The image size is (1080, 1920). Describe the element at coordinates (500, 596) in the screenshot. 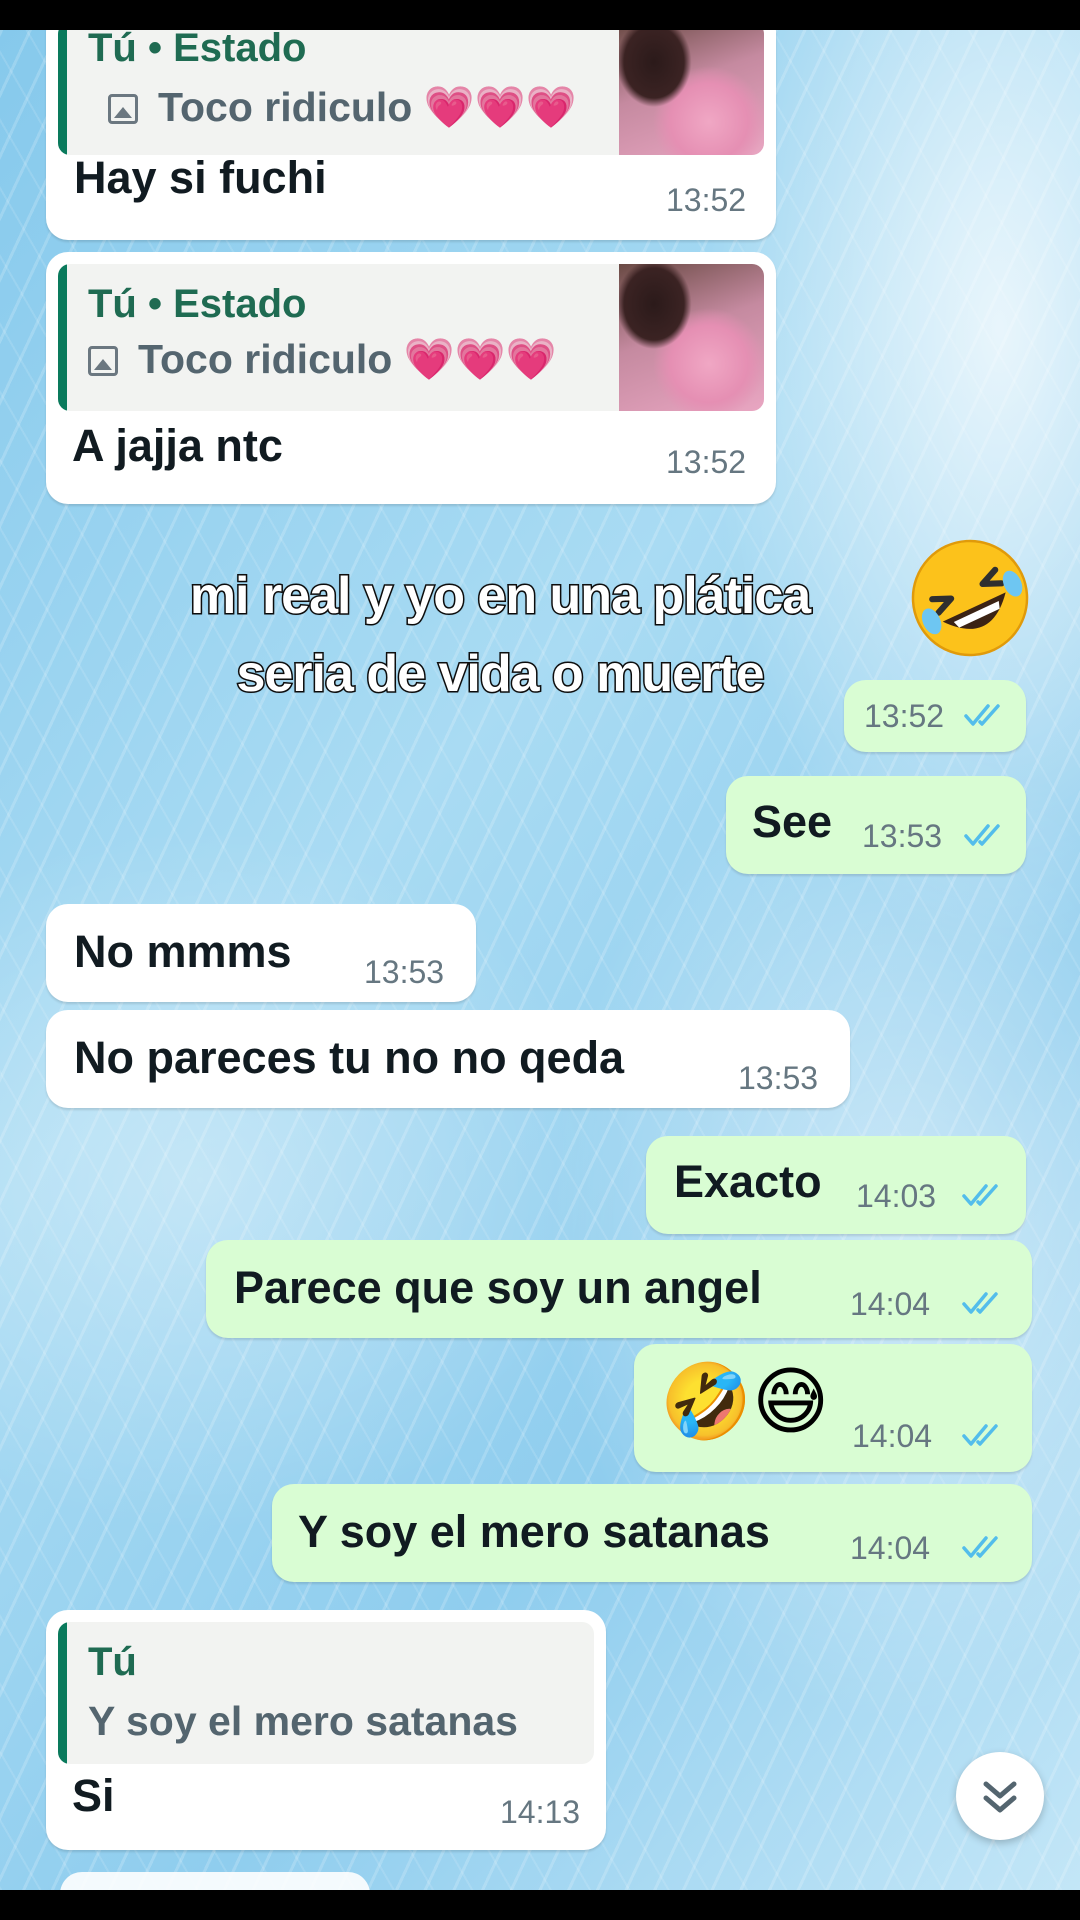

I see `overlay-caption-line1: mi real y yo en una plática` at that location.